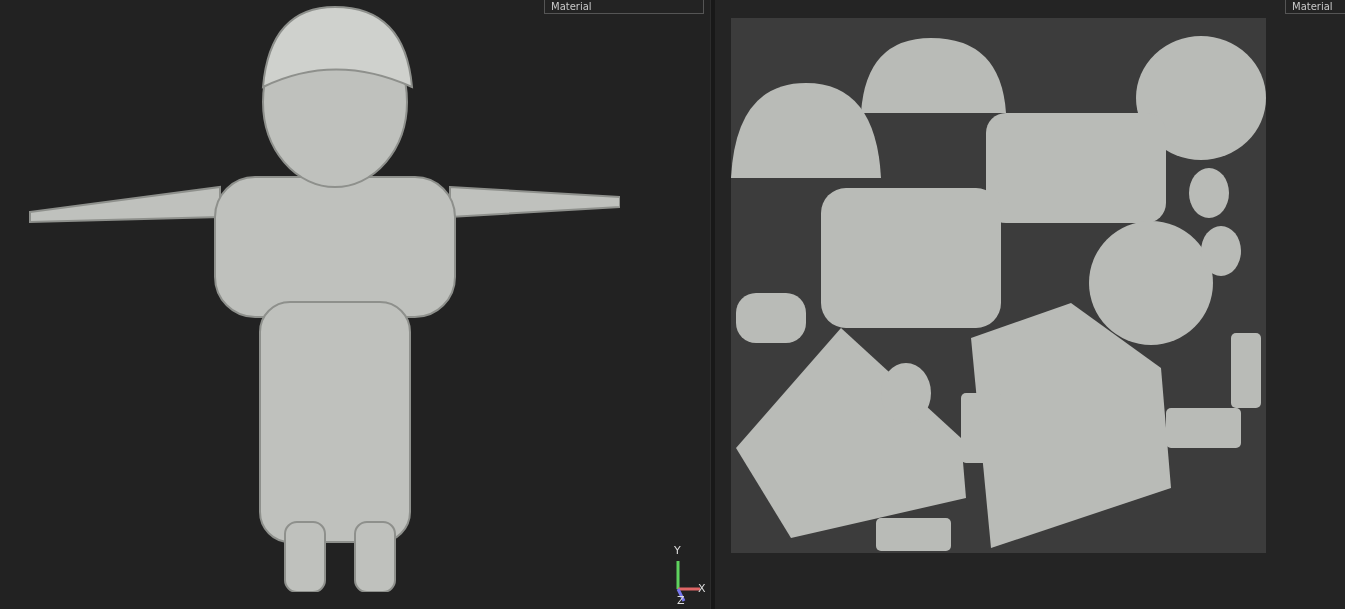 This screenshot has width=1345, height=609. Describe the element at coordinates (677, 551) in the screenshot. I see `axis-label: Y` at that location.